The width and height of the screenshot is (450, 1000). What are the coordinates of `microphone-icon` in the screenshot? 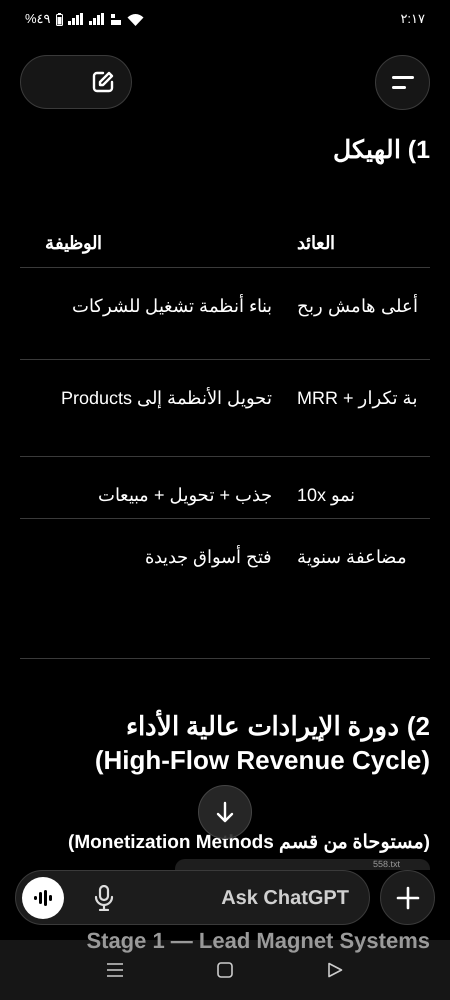 It's located at (104, 897).